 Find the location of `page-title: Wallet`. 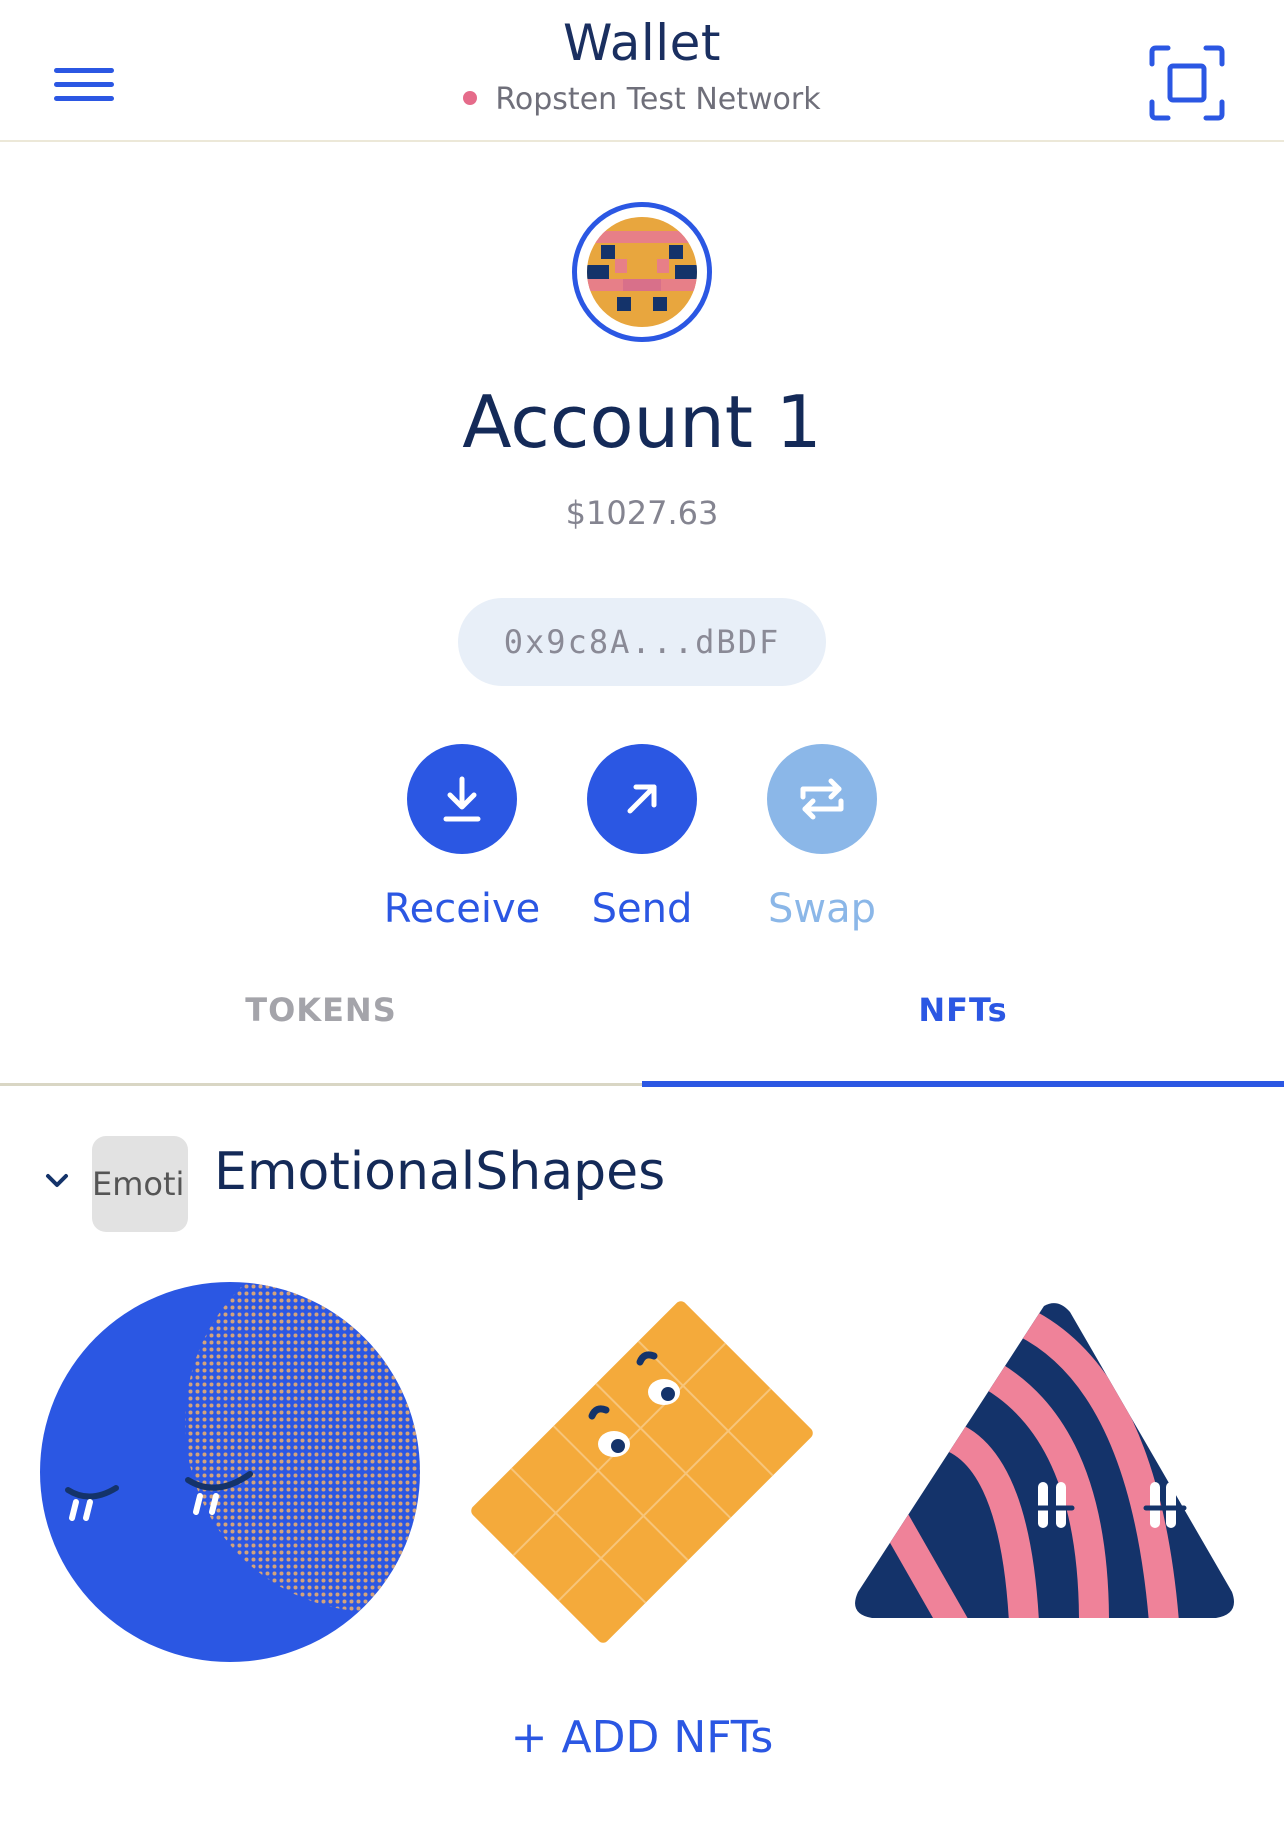

page-title: Wallet is located at coordinates (642, 43).